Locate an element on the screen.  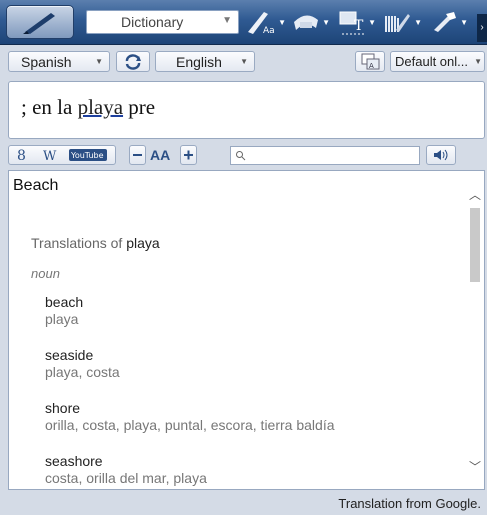
logo-pen-icon is located at coordinates (39, 23).